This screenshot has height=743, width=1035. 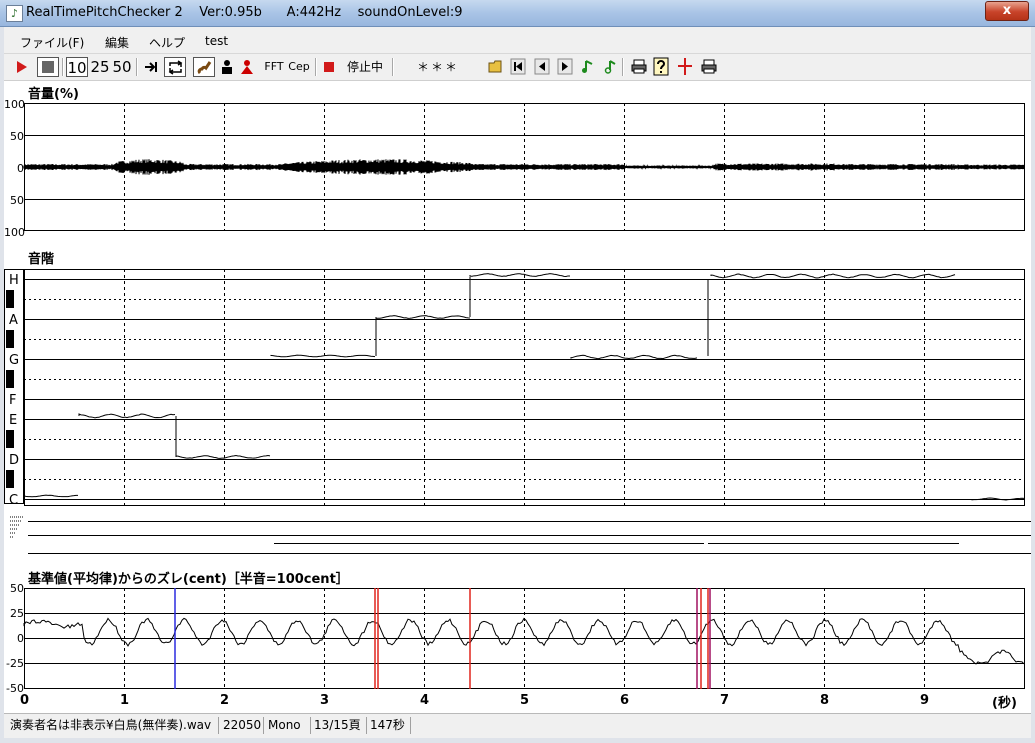 What do you see at coordinates (17, 613) in the screenshot?
I see `cent-y-label: 25` at bounding box center [17, 613].